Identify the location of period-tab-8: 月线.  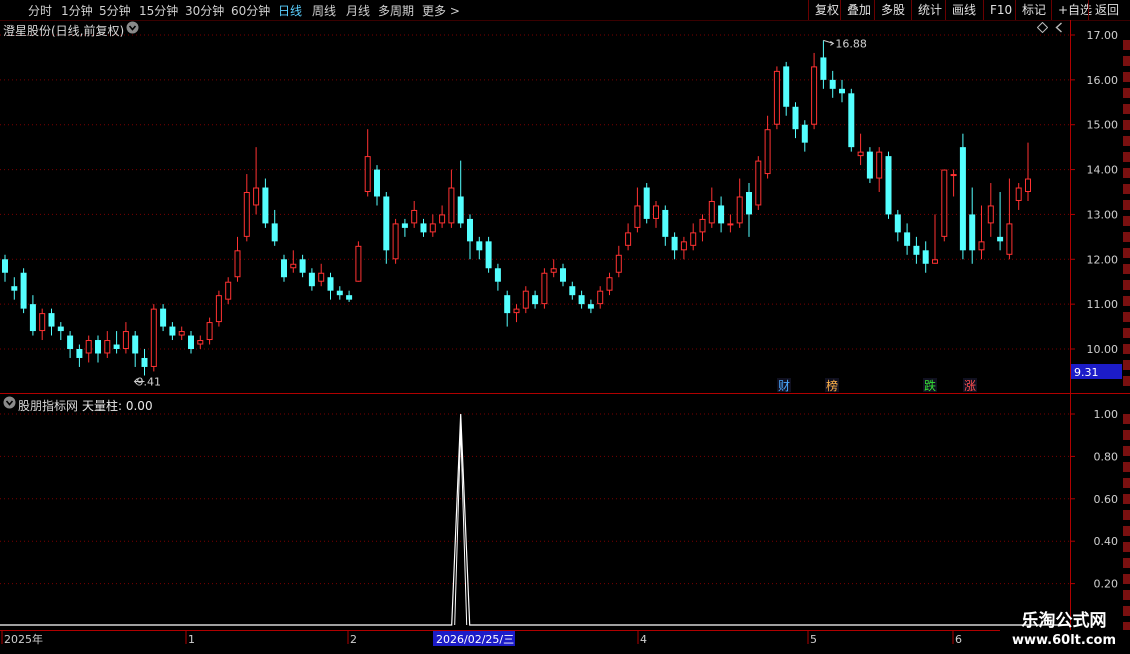
(358, 10).